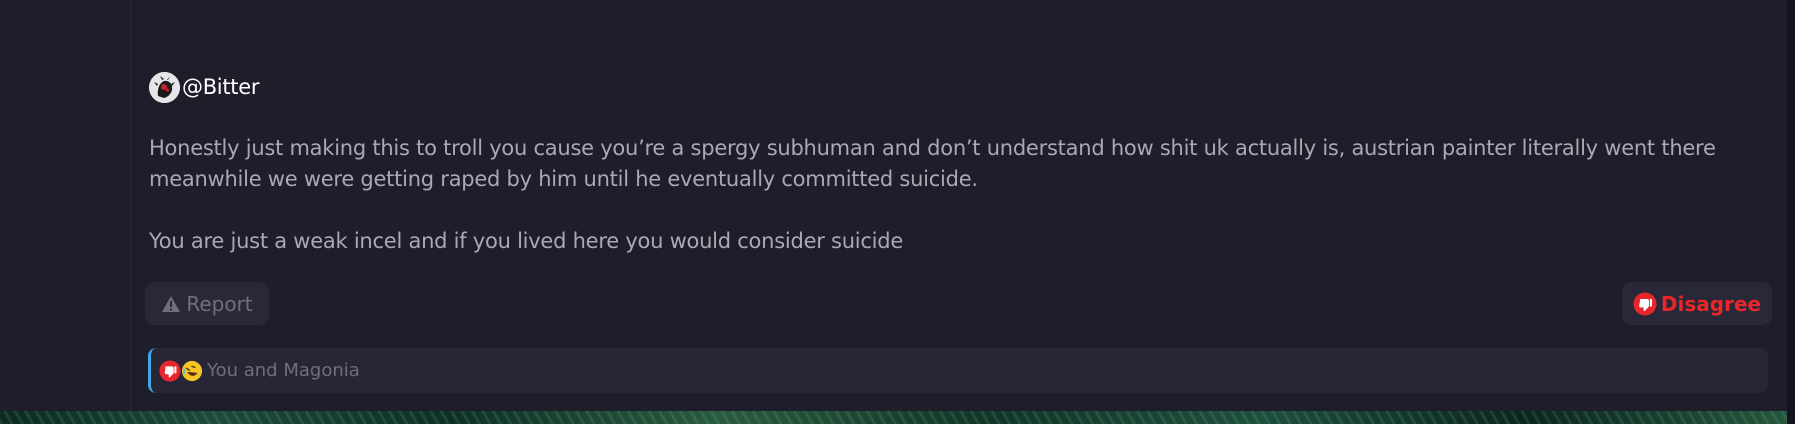 The image size is (1795, 424). What do you see at coordinates (170, 370) in the screenshot?
I see `thumbs-down-reaction-icon` at bounding box center [170, 370].